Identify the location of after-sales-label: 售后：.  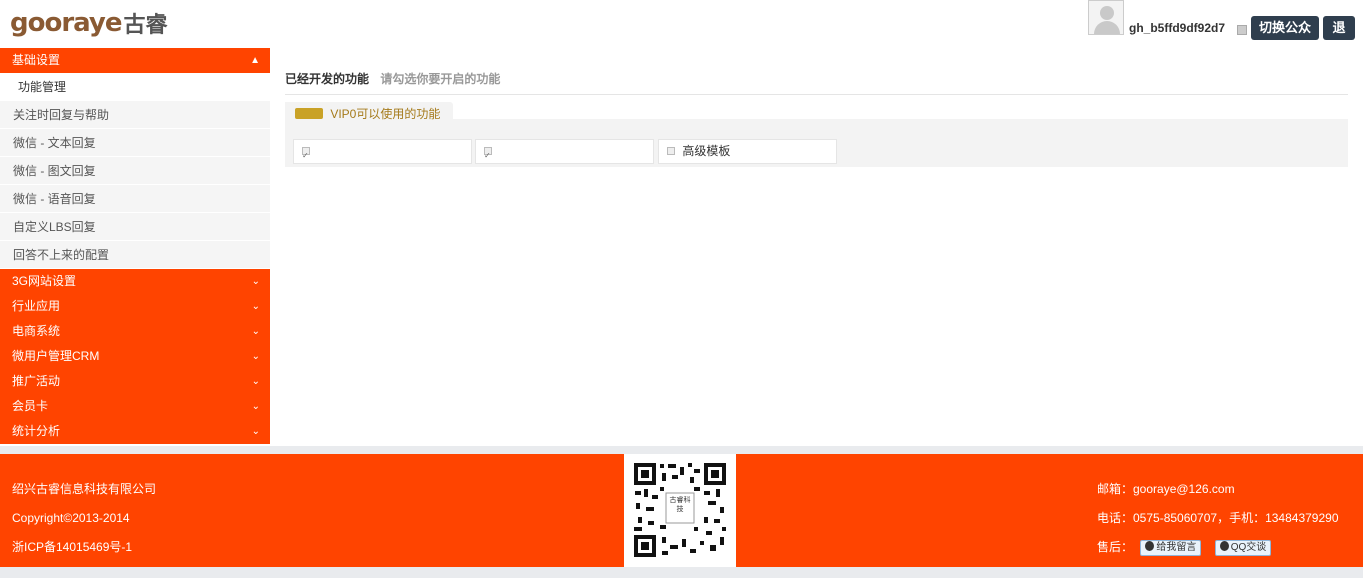
(1115, 547).